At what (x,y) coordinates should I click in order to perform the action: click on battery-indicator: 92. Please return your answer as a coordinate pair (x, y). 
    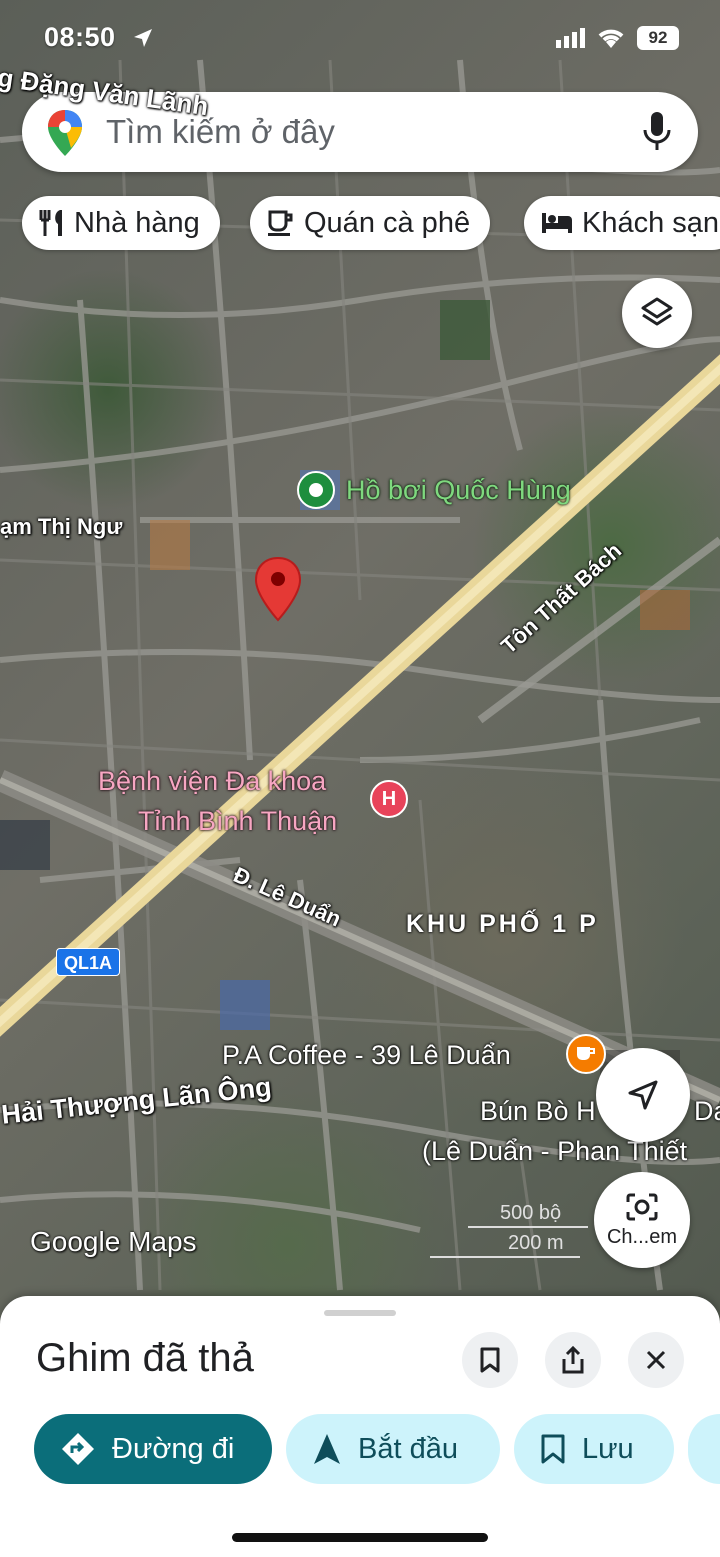
    Looking at the image, I should click on (658, 38).